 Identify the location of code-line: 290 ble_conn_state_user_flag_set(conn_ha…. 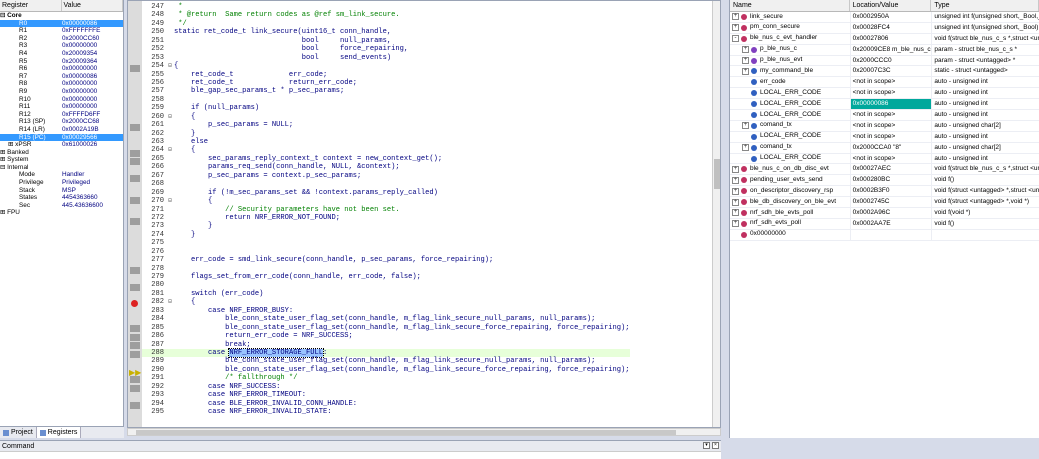
(385, 370).